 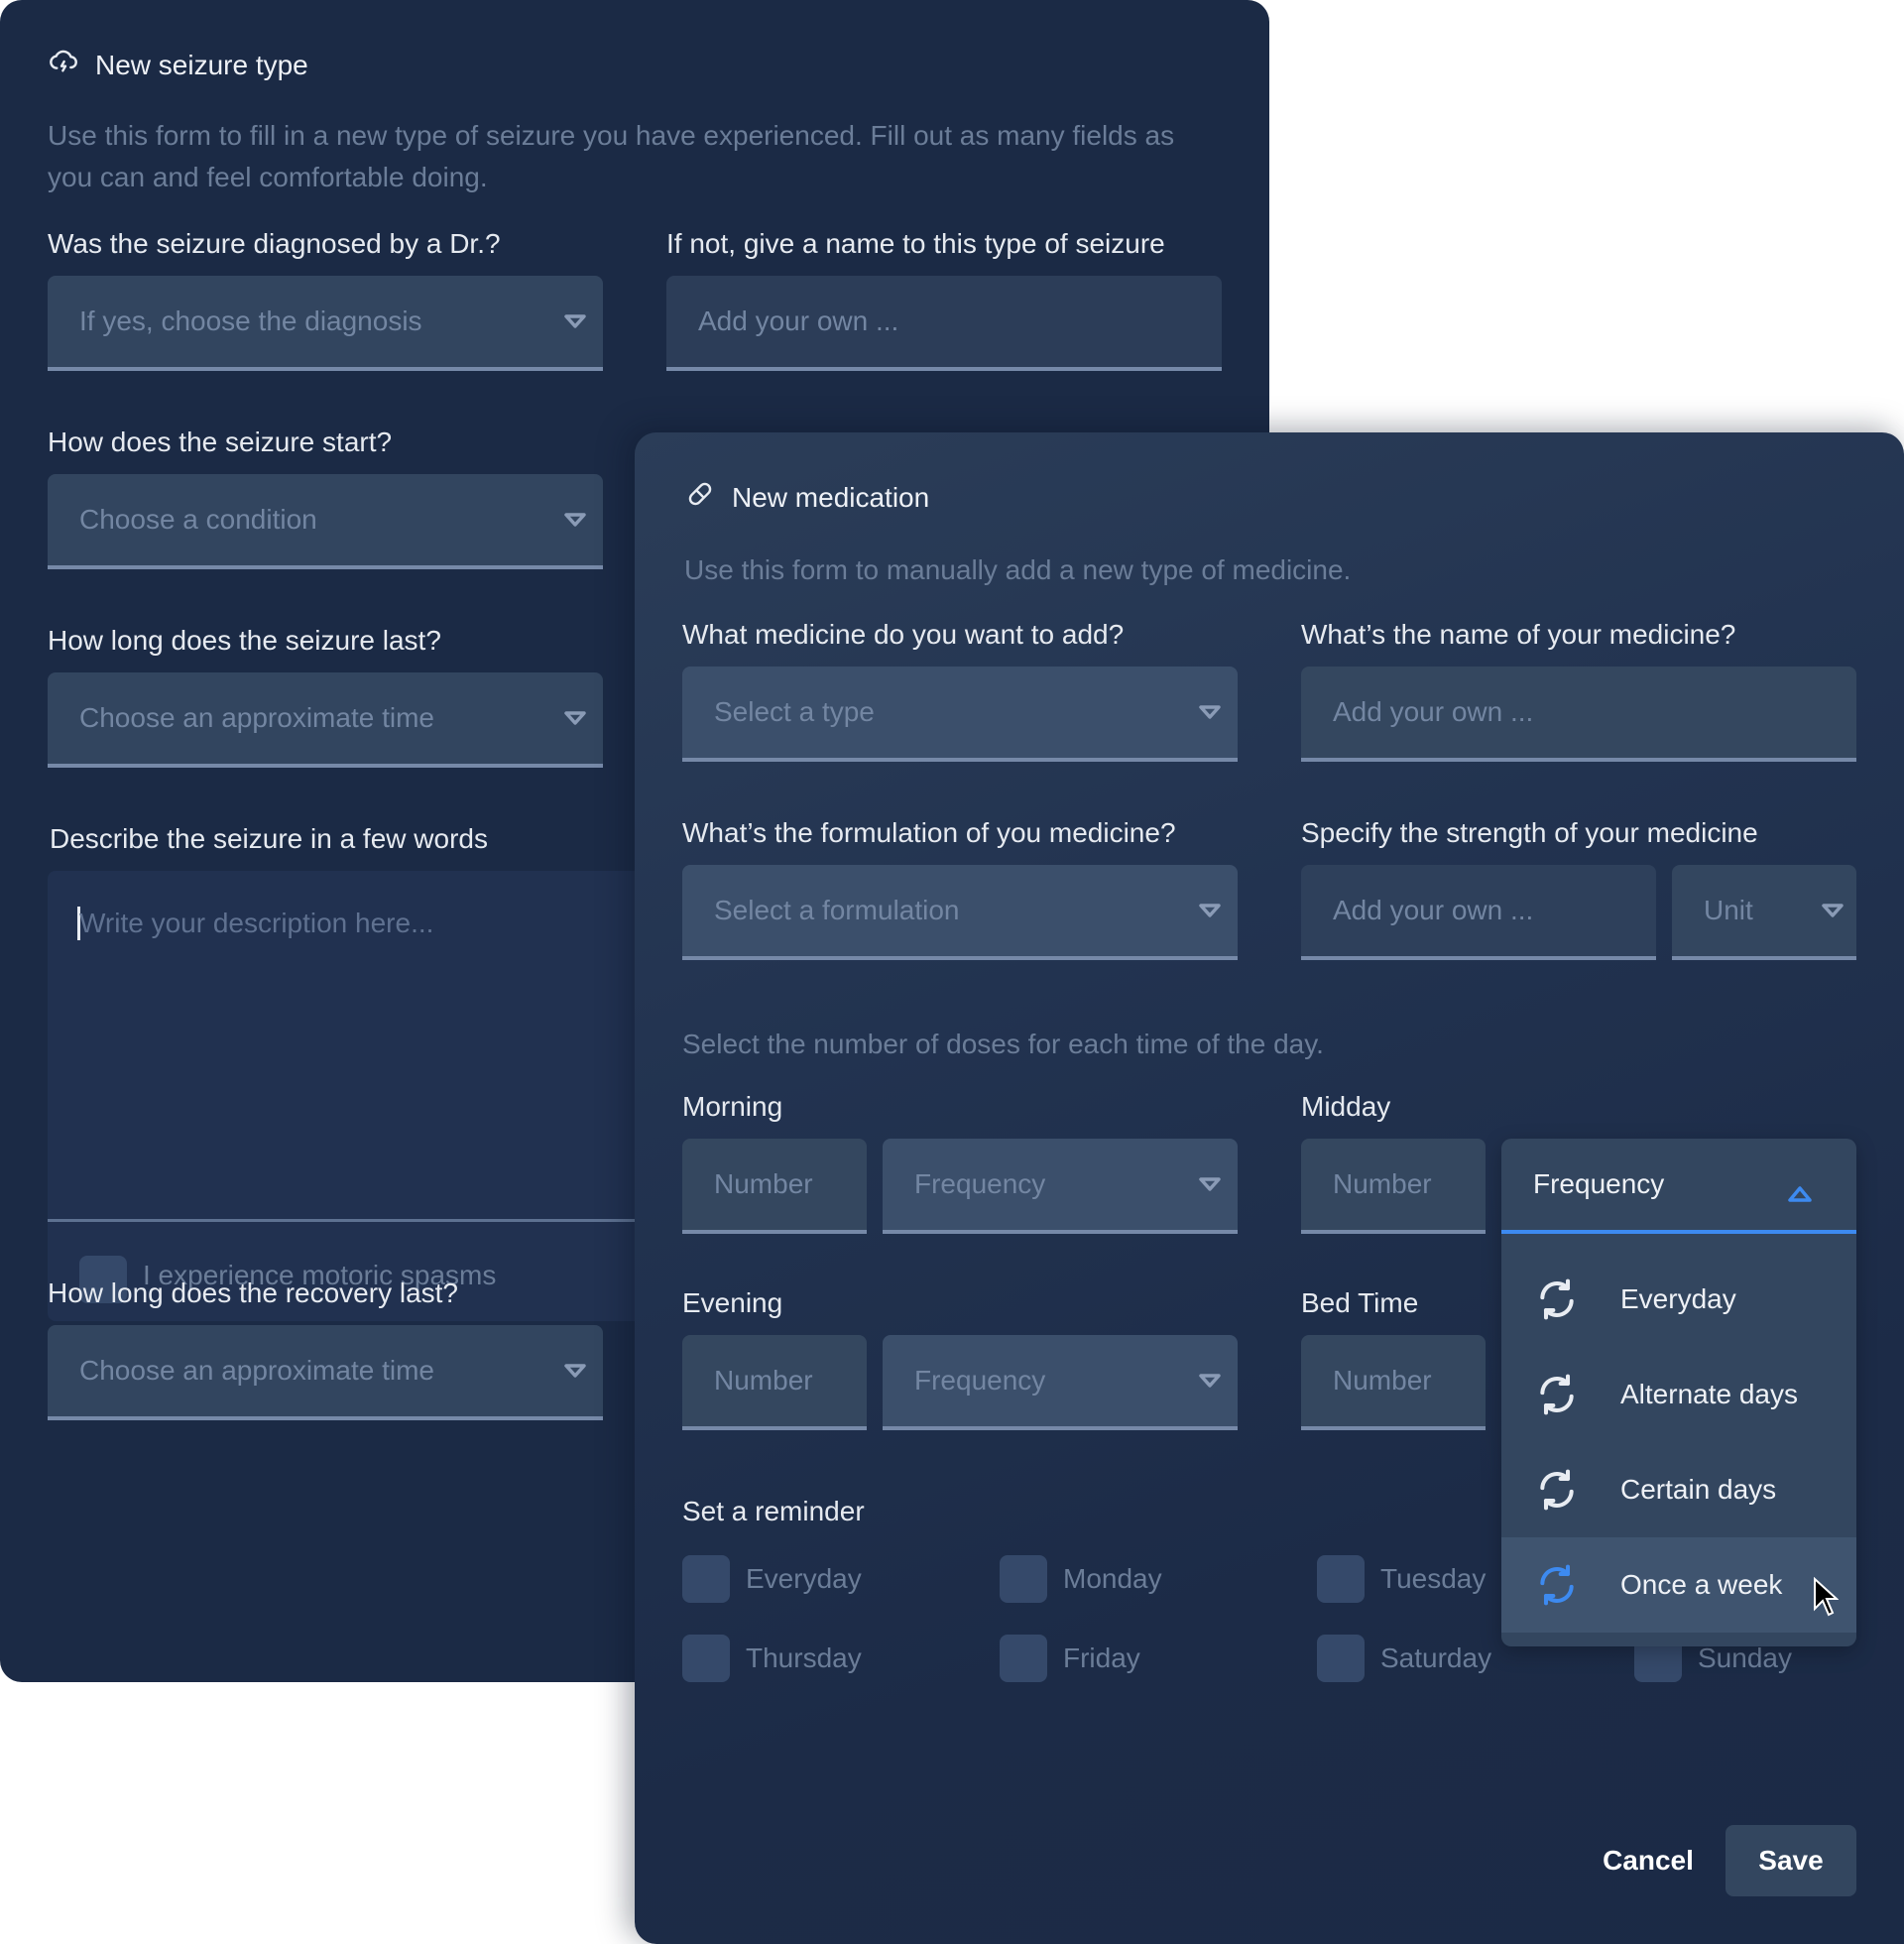 What do you see at coordinates (706, 1579) in the screenshot?
I see `reminder-checkbox-everyday` at bounding box center [706, 1579].